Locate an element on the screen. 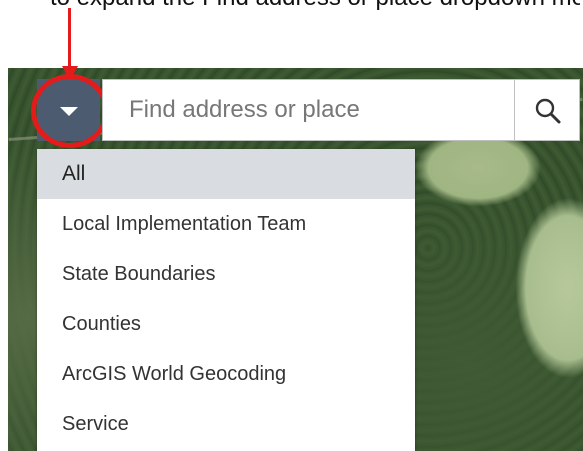  annotation-arrow-shaft is located at coordinates (69, 39).